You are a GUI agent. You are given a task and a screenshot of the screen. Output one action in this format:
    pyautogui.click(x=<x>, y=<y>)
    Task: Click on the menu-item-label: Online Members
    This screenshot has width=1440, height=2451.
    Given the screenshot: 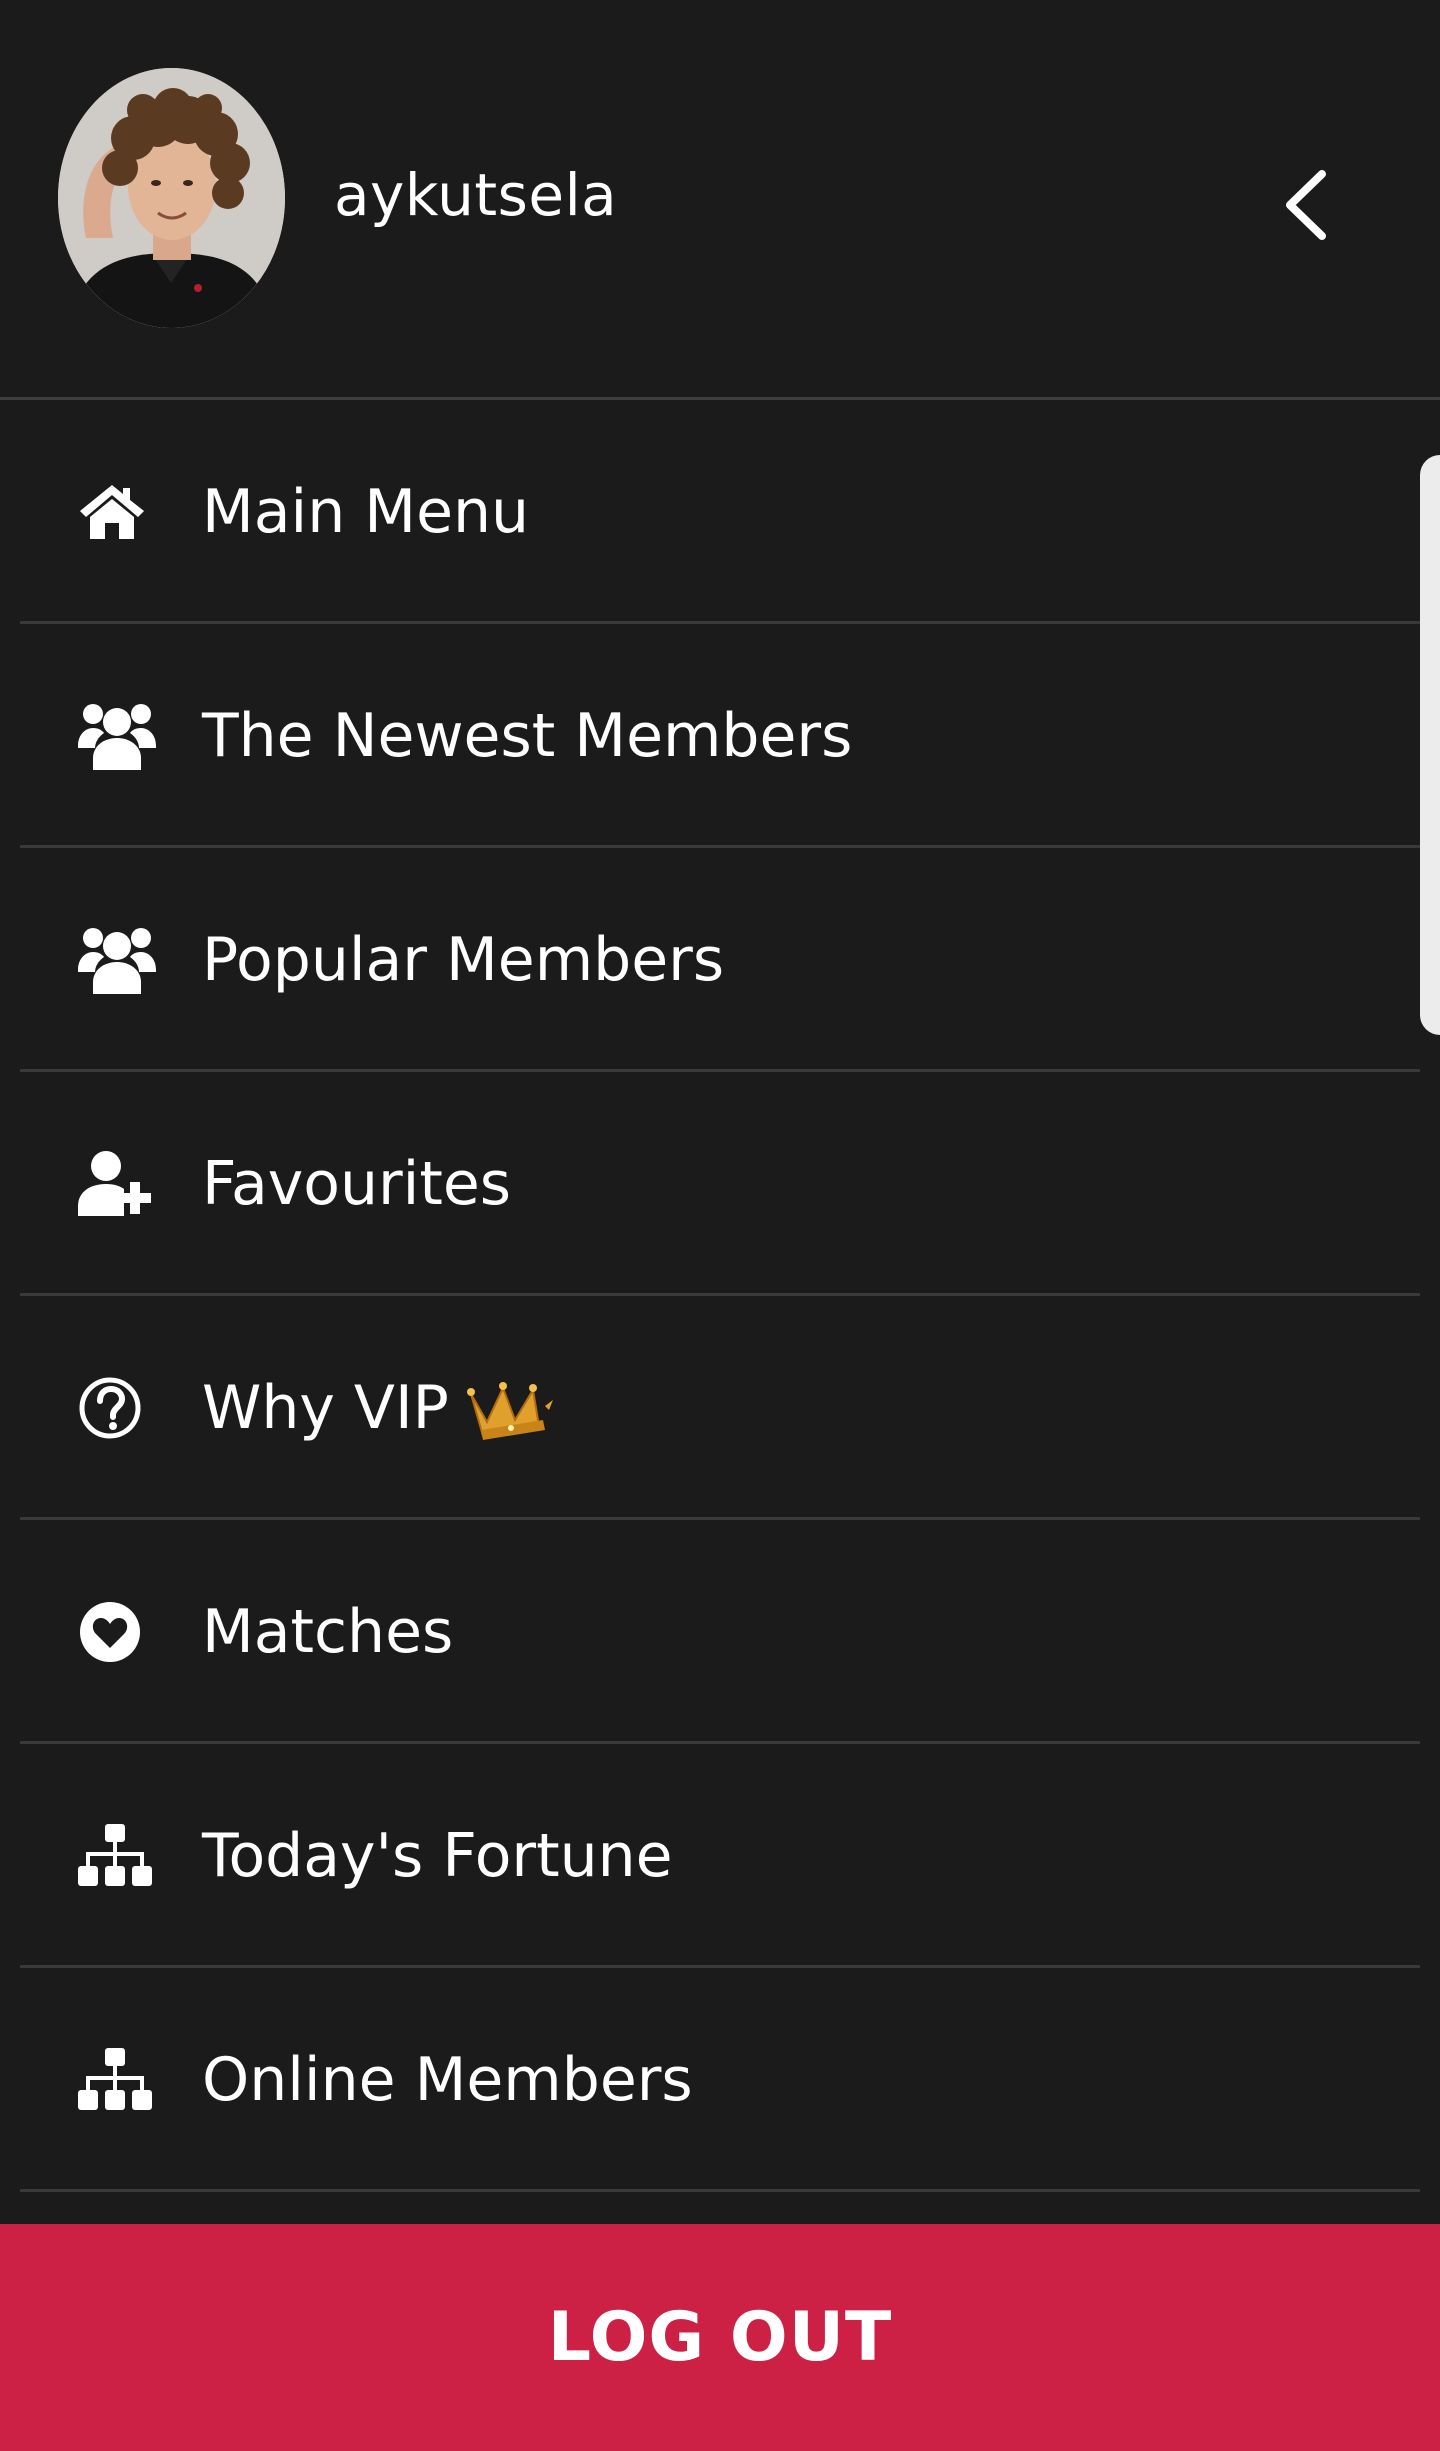 What is the action you would take?
    pyautogui.click(x=447, y=2080)
    